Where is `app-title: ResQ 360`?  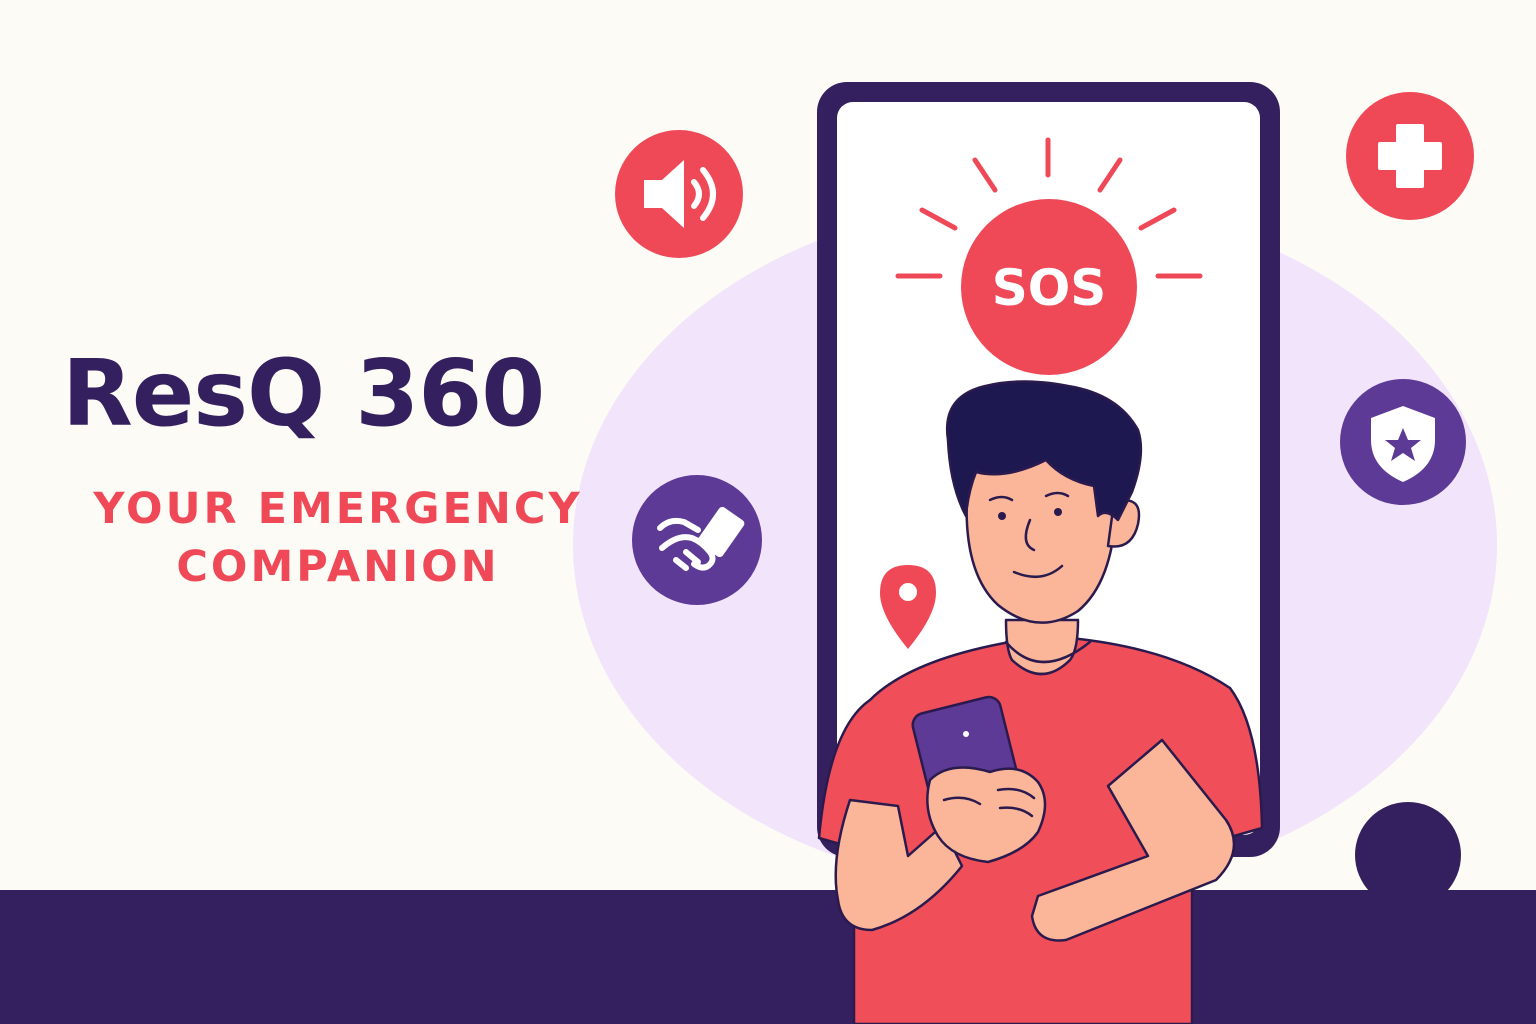 app-title: ResQ 360 is located at coordinates (303, 393).